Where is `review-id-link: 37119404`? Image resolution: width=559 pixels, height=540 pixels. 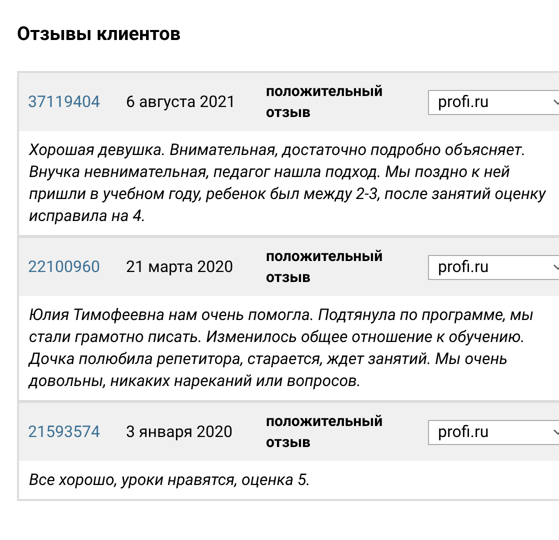
review-id-link: 37119404 is located at coordinates (77, 102).